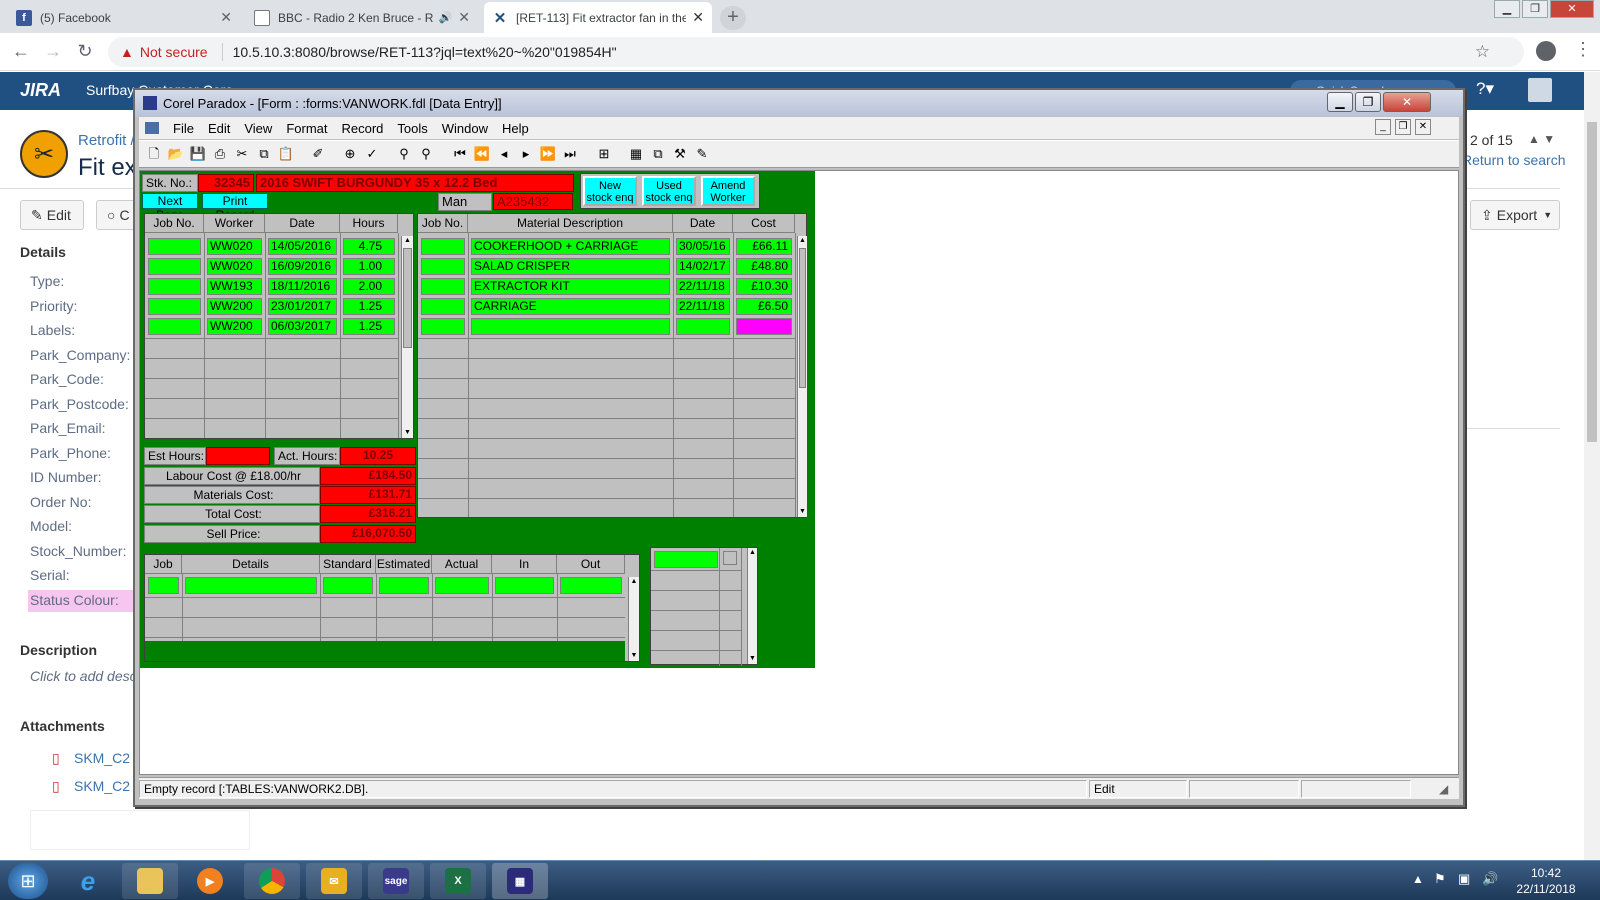  What do you see at coordinates (163, 585) in the screenshot?
I see `job-cell` at bounding box center [163, 585].